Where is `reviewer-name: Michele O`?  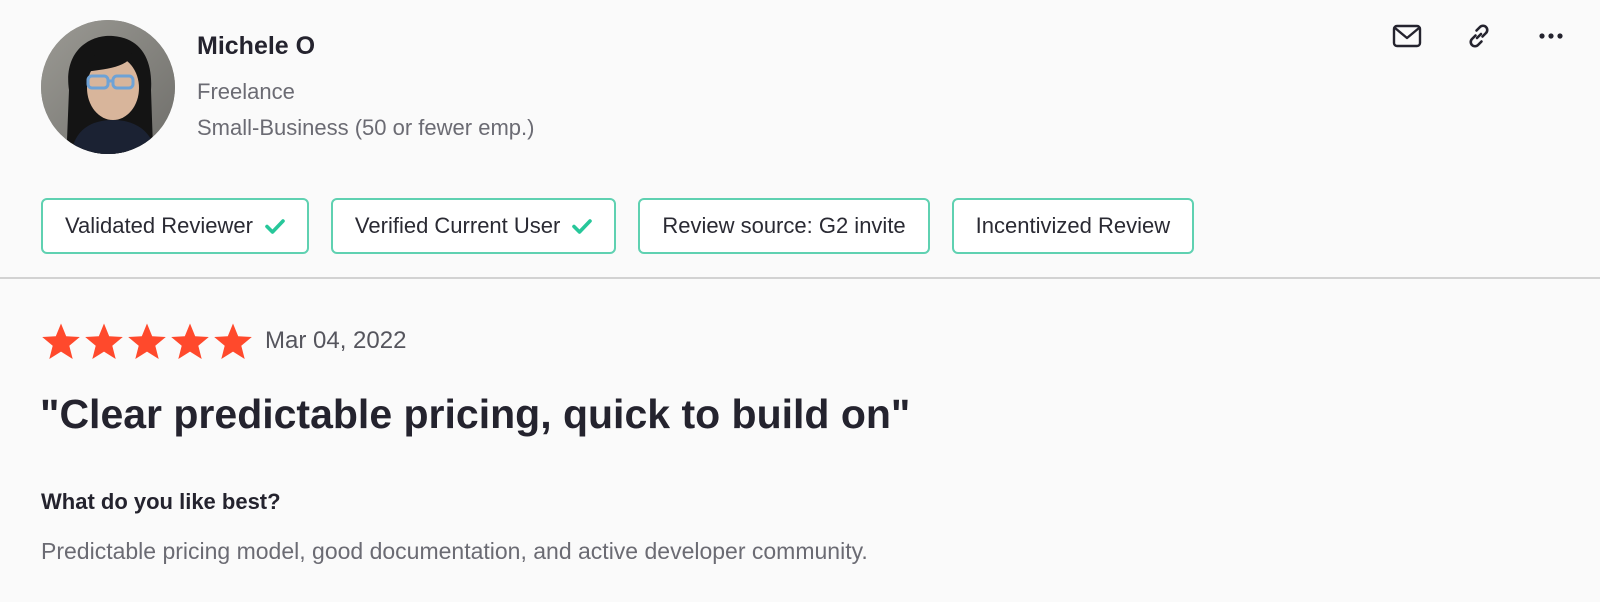 reviewer-name: Michele O is located at coordinates (256, 46).